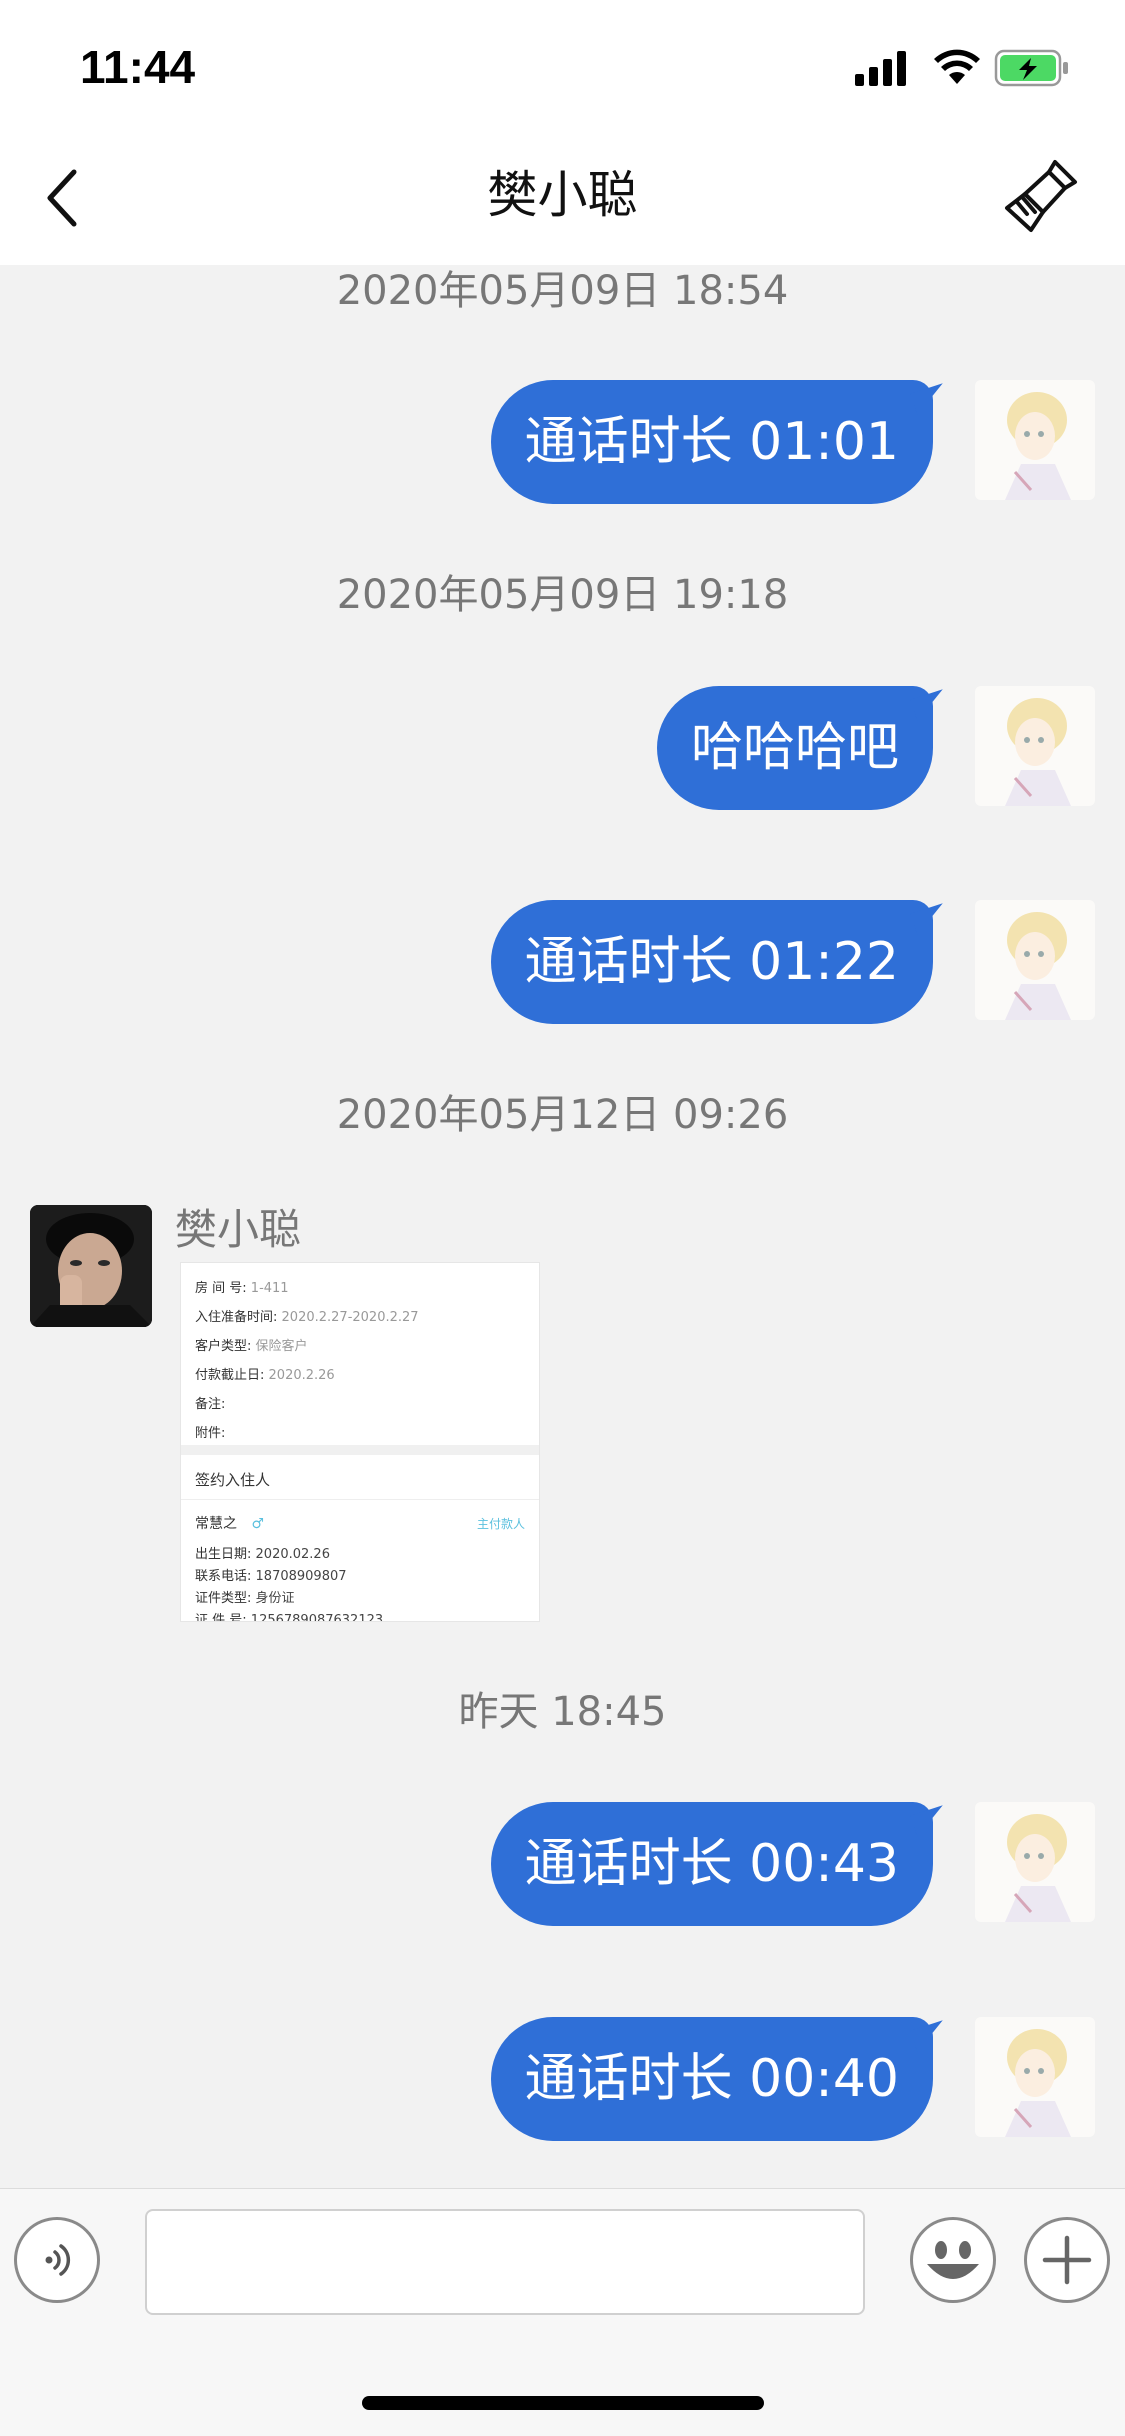 The image size is (1125, 2436). I want to click on clear-chat-button, so click(1043, 196).